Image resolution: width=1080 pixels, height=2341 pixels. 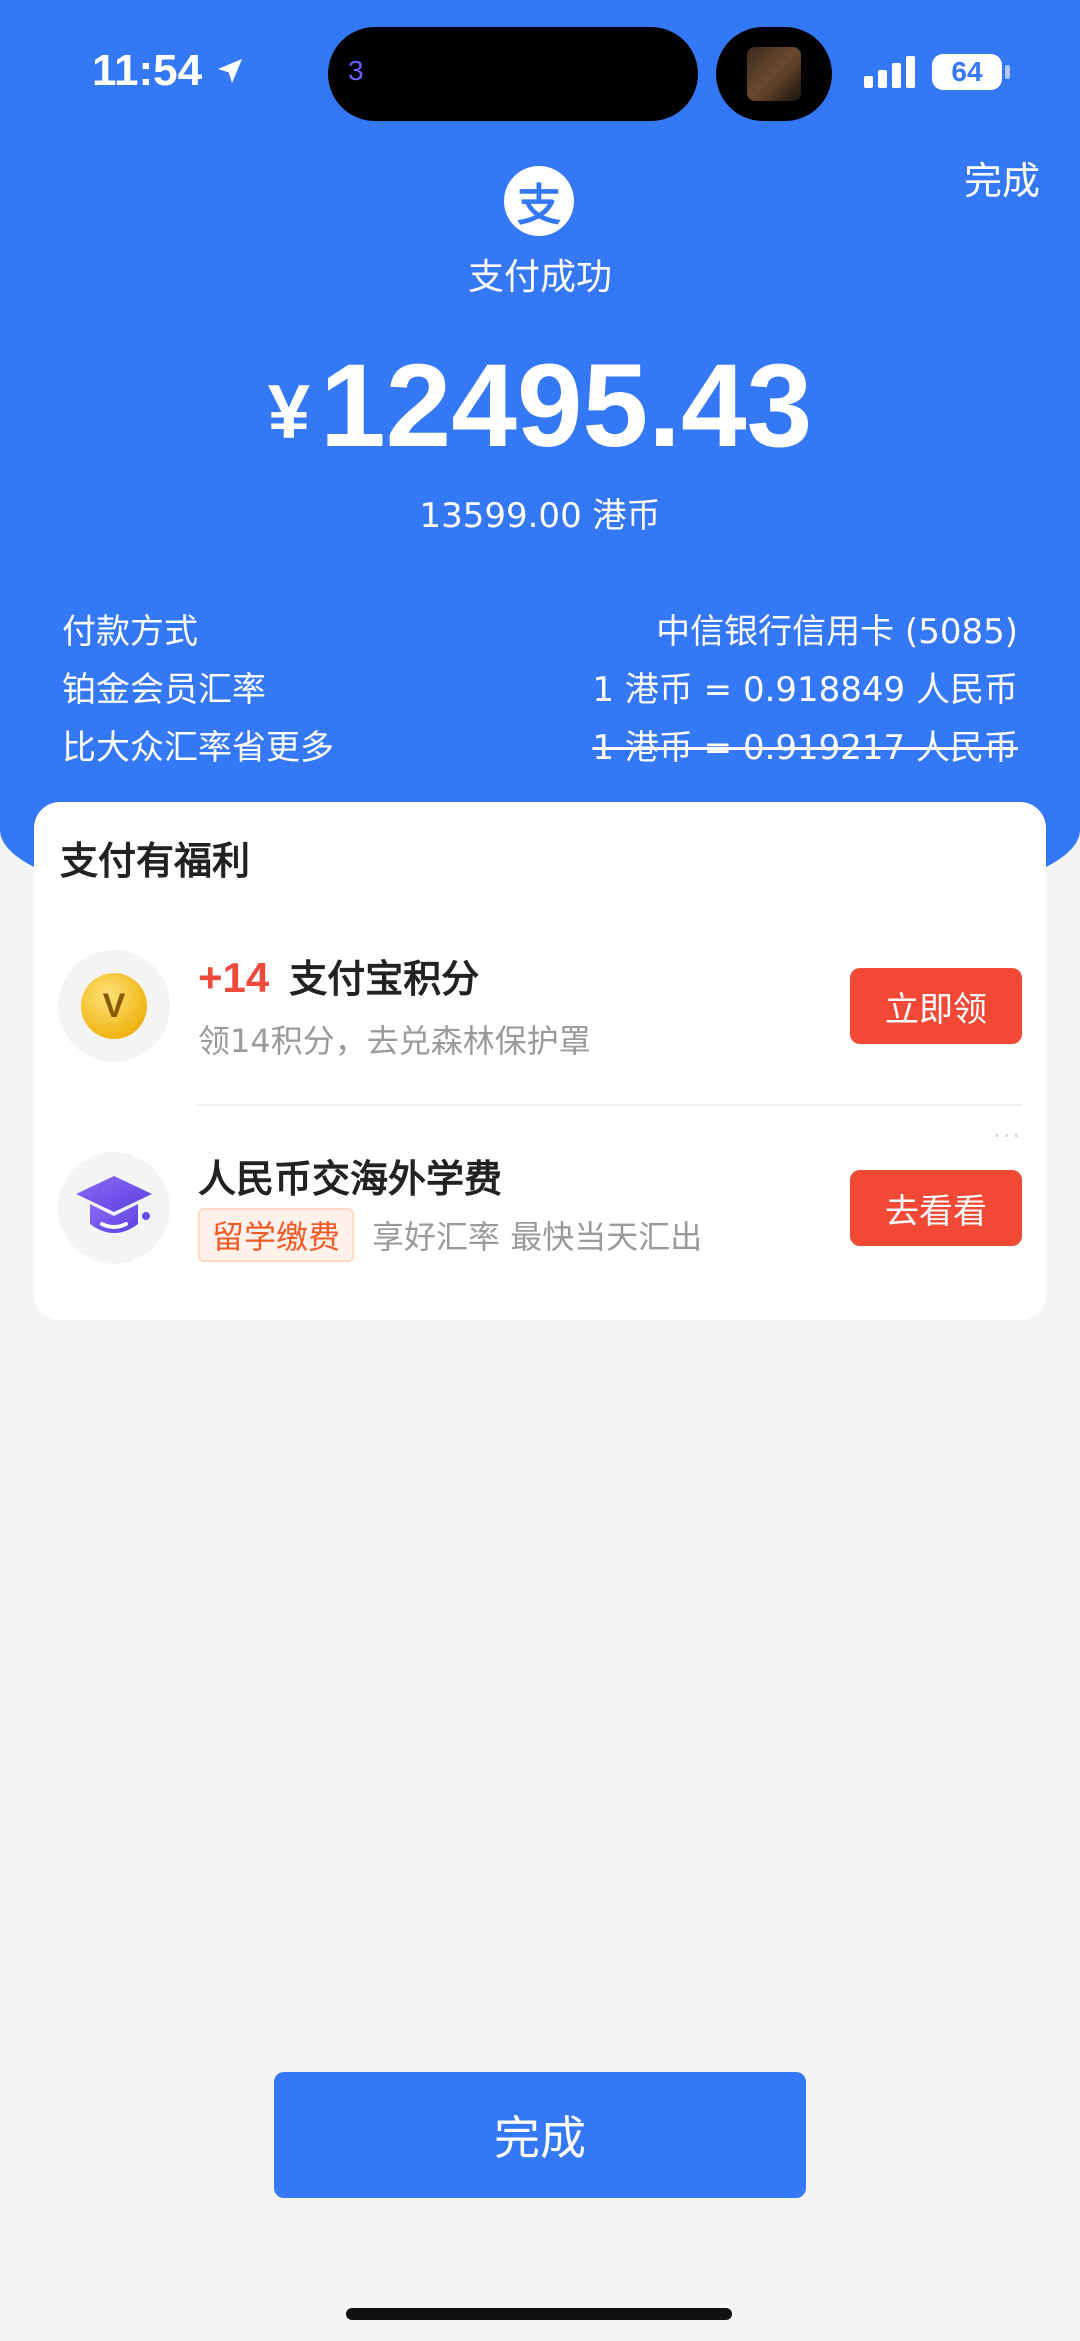 I want to click on info-label: 付款方式, so click(x=130, y=632).